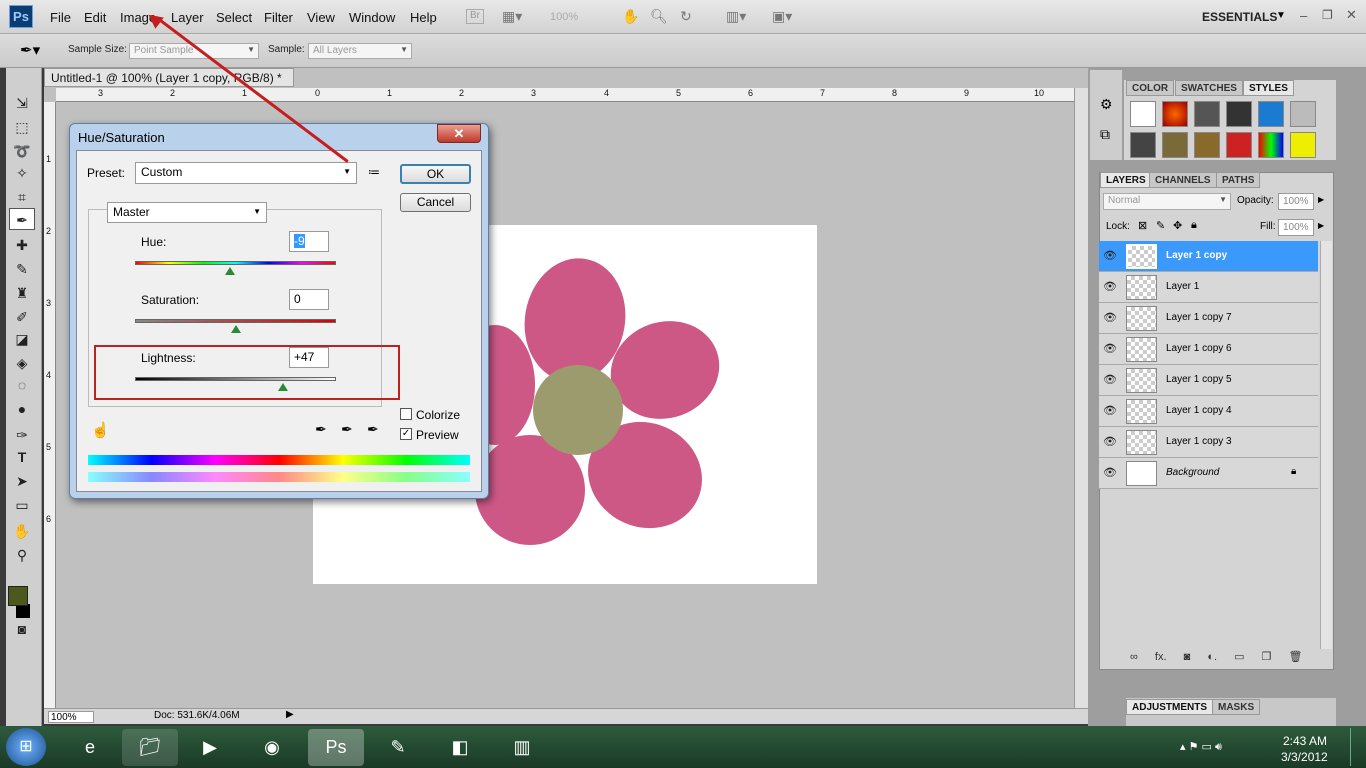 The height and width of the screenshot is (768, 1366). Describe the element at coordinates (22, 481) in the screenshot. I see `path-selection-tool-icon: ➤` at that location.